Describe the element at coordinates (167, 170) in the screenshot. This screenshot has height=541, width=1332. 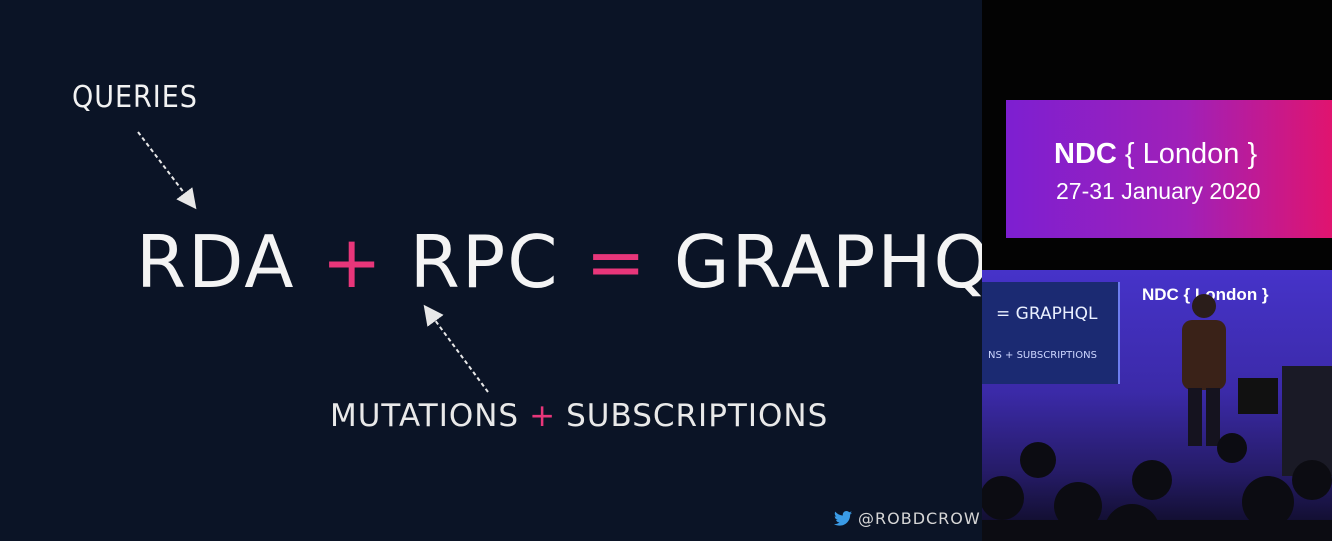
I see `queries-arrow` at that location.